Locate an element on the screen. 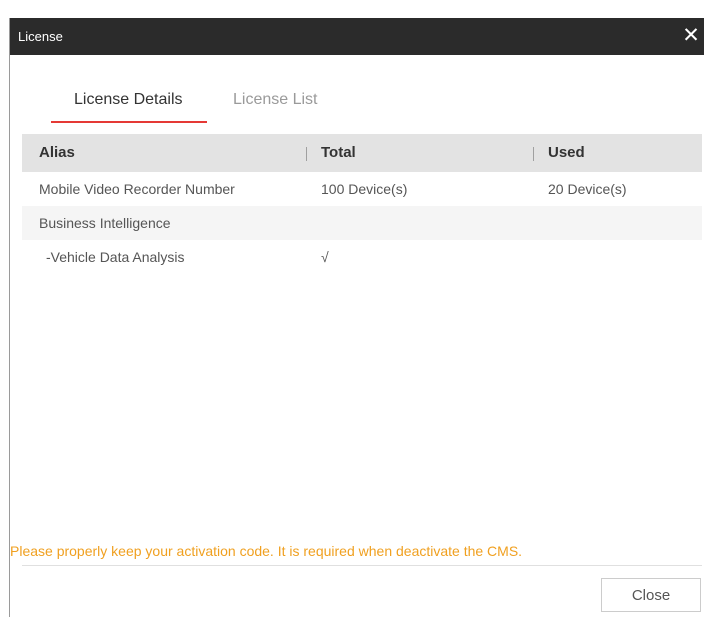 The width and height of the screenshot is (704, 617). cell-total: 100 Device(s) is located at coordinates (364, 189).